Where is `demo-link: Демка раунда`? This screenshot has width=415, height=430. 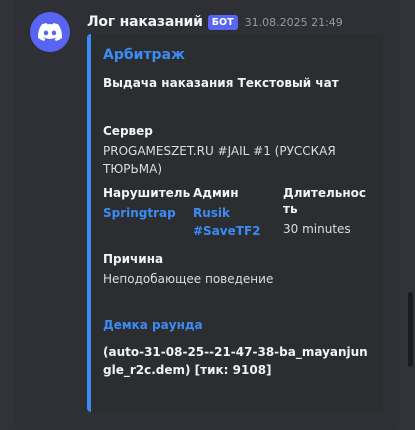
demo-link: Демка раунда is located at coordinates (238, 325).